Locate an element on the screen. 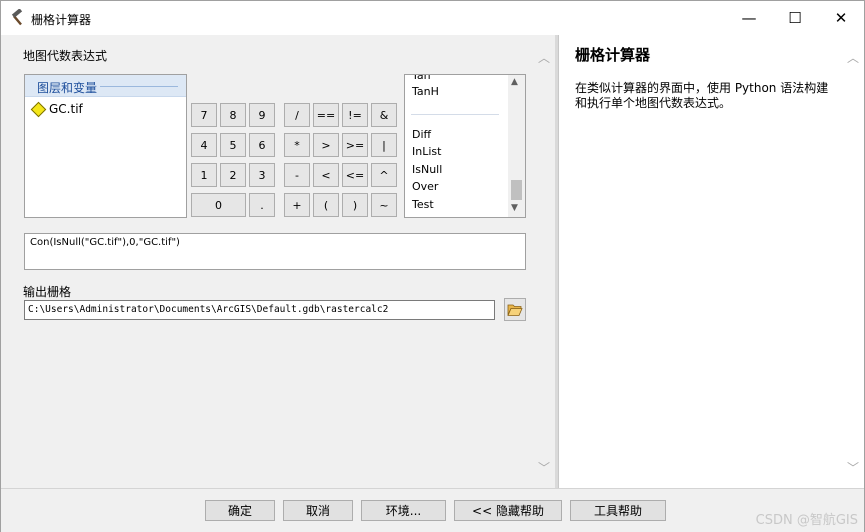 The height and width of the screenshot is (532, 865). layer-name: GC.tif is located at coordinates (66, 109).